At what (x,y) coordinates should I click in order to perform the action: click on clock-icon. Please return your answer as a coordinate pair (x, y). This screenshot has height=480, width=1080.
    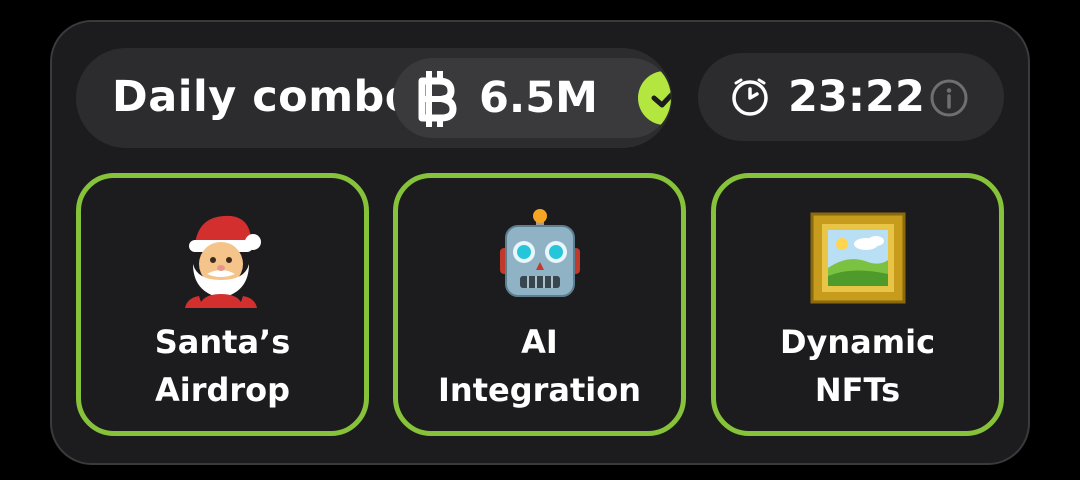
    Looking at the image, I should click on (750, 99).